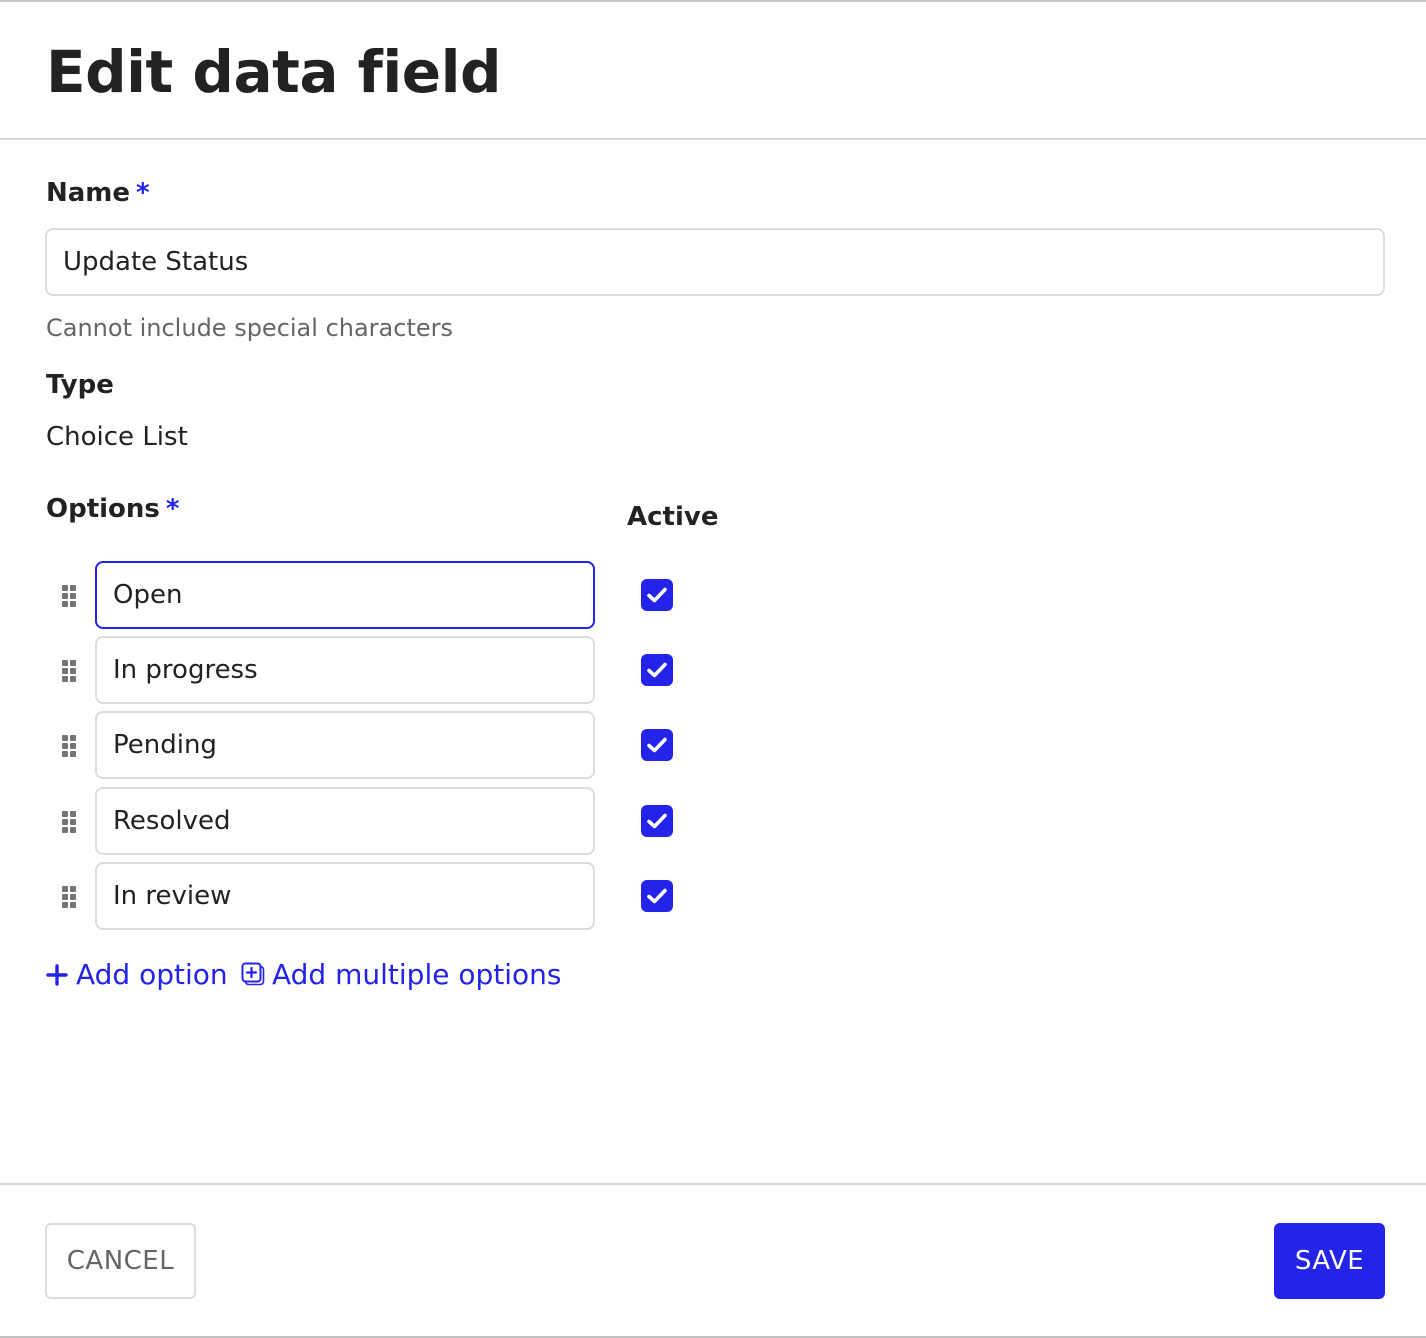 This screenshot has width=1426, height=1338. I want to click on add-multiple-icon, so click(253, 974).